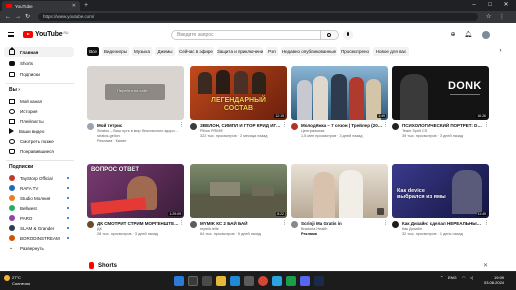  I want to click on sidebar-channel: SLAM & Grander, so click(39, 228).